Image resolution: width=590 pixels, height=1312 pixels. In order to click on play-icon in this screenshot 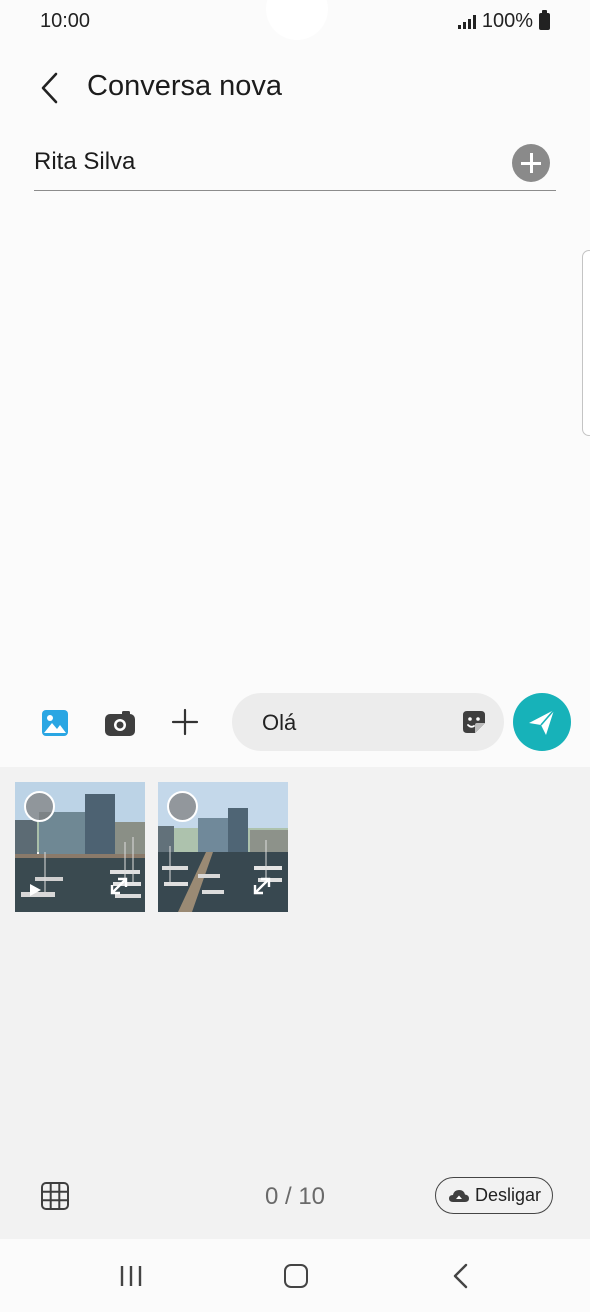, I will do `click(35, 890)`.